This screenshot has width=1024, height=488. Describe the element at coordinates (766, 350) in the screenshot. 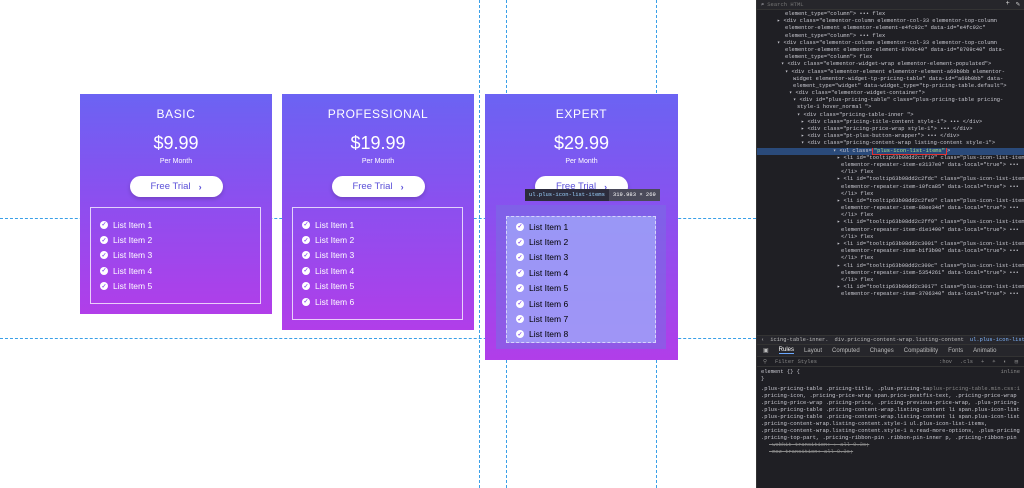

I see `panel-layout-icon: ▣` at that location.